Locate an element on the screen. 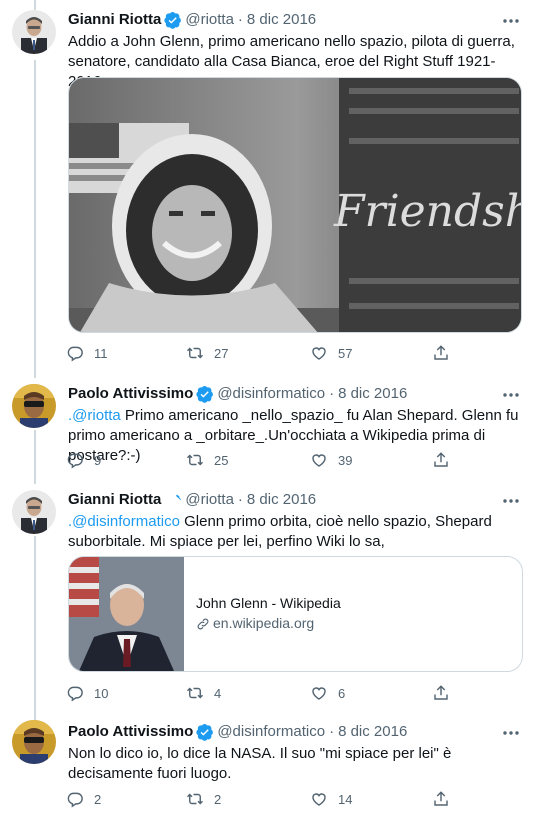 Image resolution: width=547 pixels, height=819 pixels. like-count: 14 is located at coordinates (345, 799).